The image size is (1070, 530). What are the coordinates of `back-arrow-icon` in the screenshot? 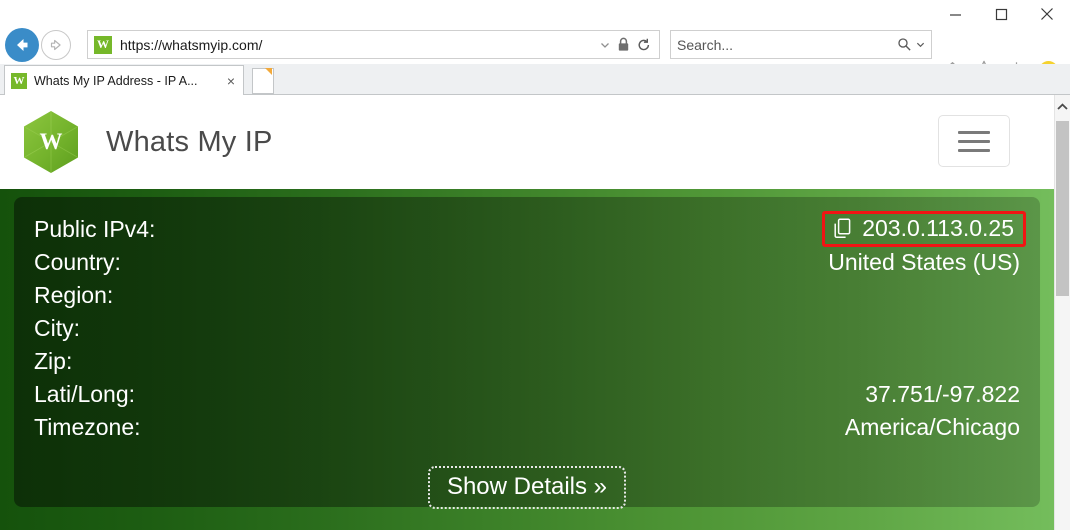 It's located at (22, 45).